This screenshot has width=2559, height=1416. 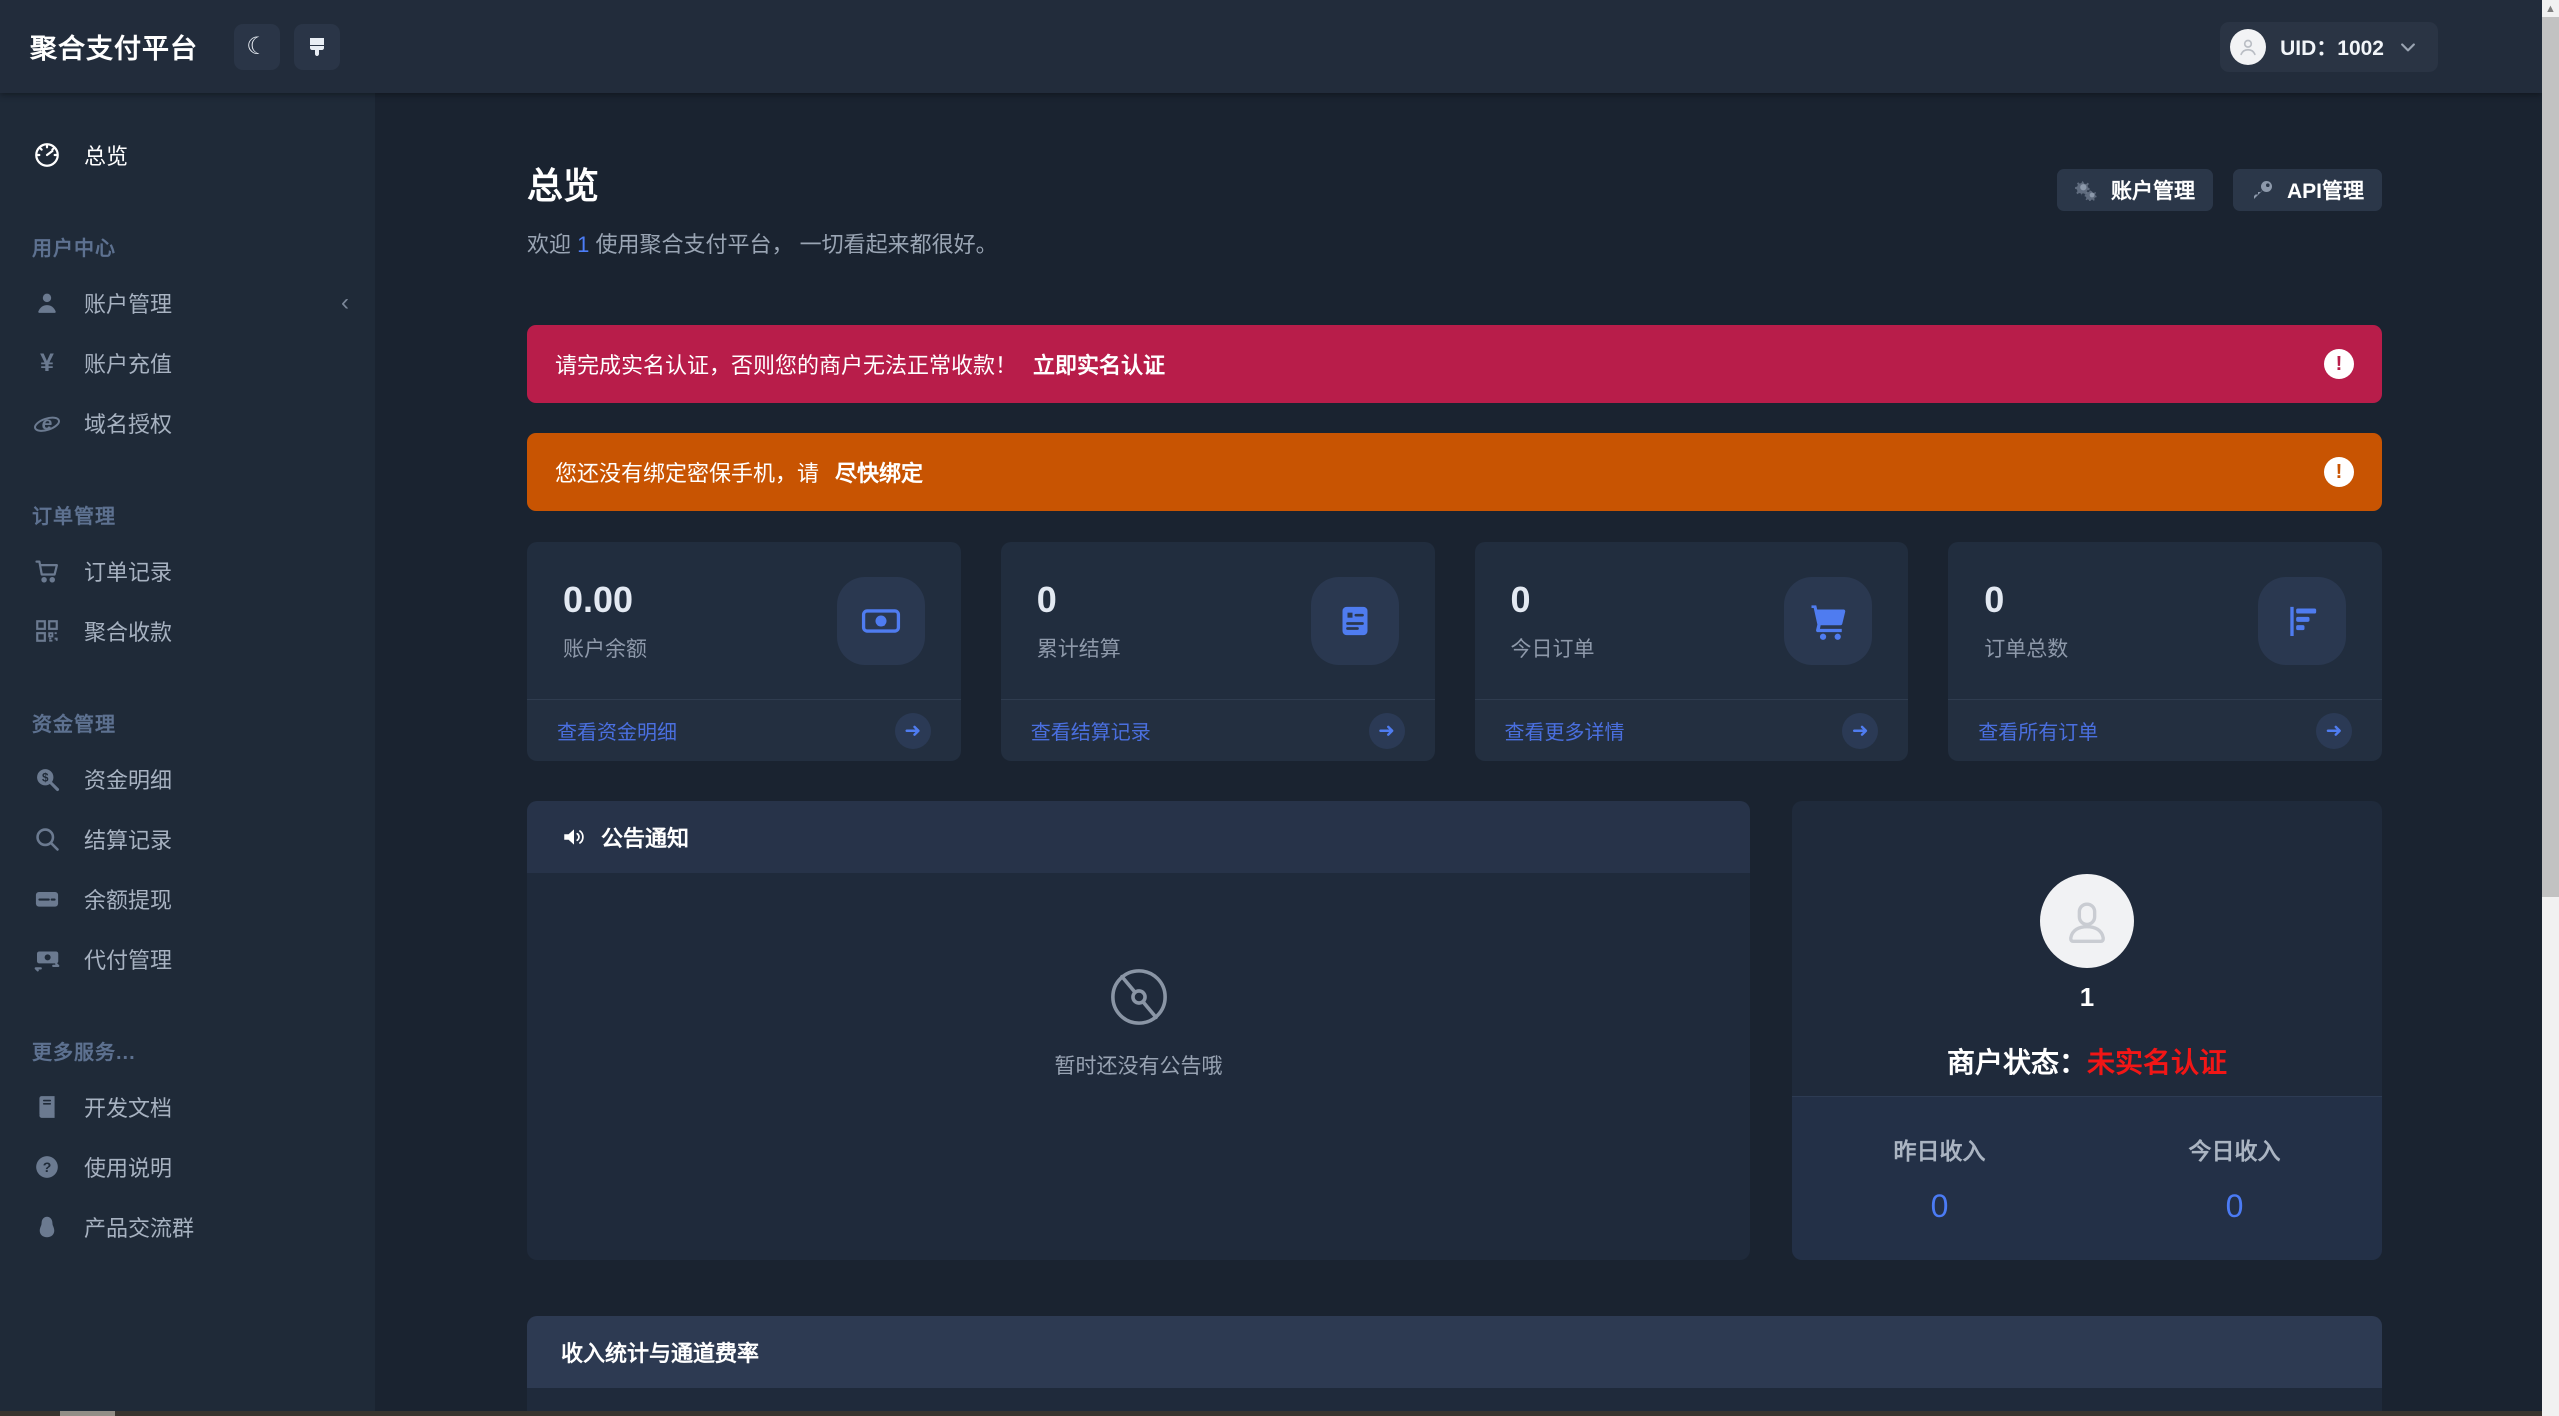 What do you see at coordinates (2408, 46) in the screenshot?
I see `chevron-down-icon` at bounding box center [2408, 46].